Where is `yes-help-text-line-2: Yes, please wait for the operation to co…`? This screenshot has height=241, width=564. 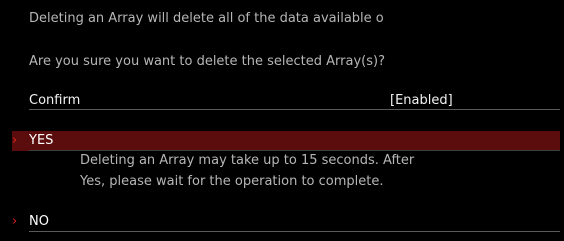
yes-help-text-line-2: Yes, please wait for the operation to co… is located at coordinates (232, 181).